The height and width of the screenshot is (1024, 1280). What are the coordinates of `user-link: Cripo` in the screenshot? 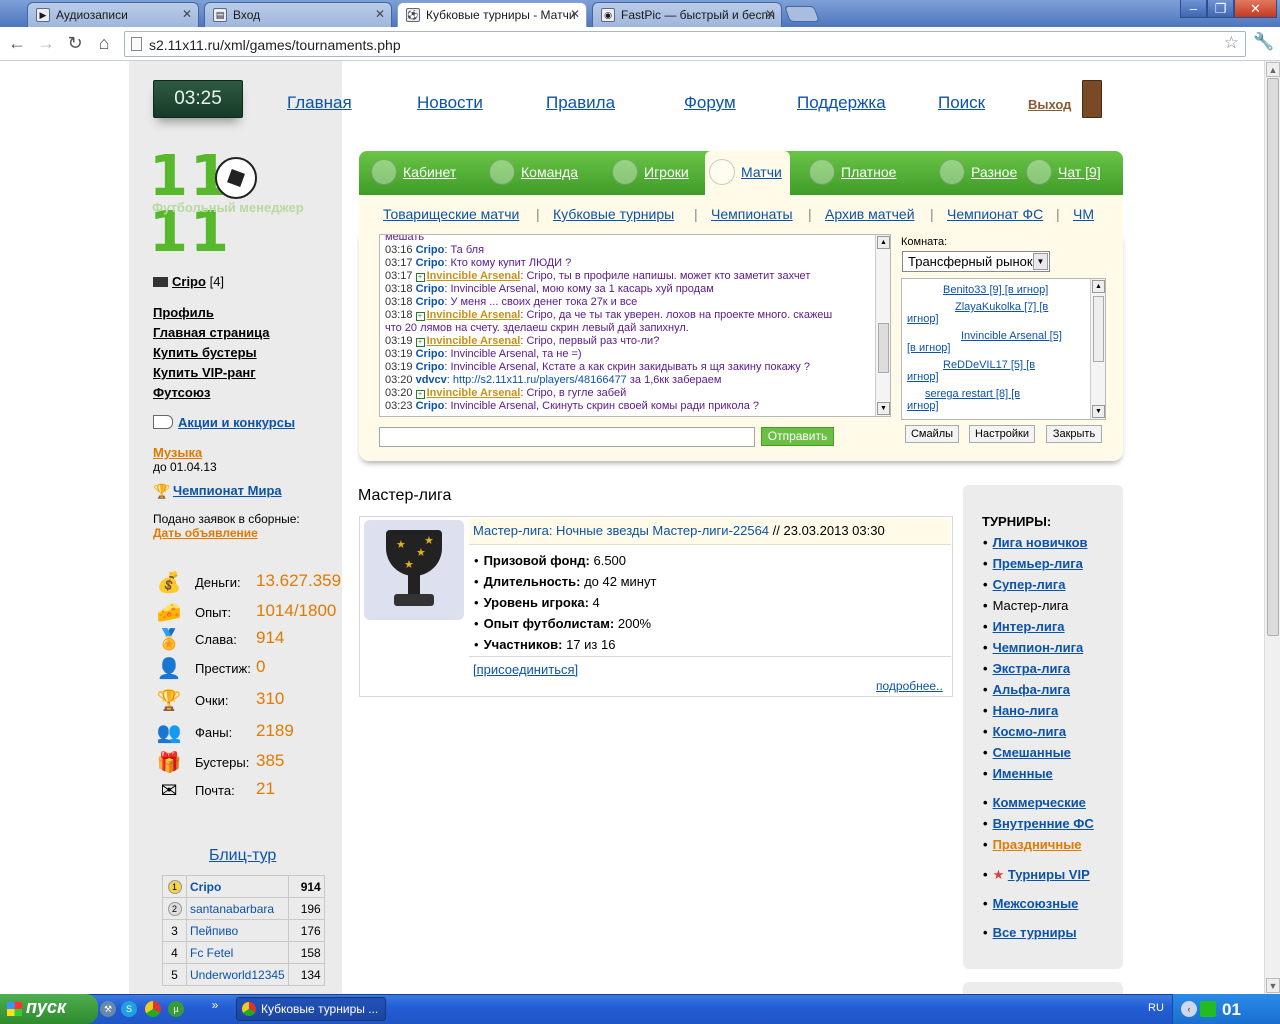 It's located at (189, 281).